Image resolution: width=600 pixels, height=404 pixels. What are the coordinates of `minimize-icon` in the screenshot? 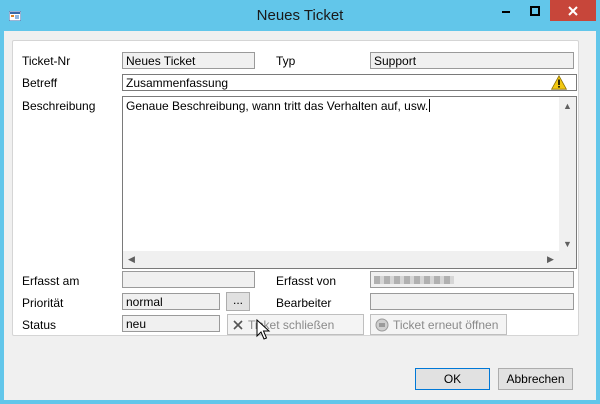 It's located at (506, 11).